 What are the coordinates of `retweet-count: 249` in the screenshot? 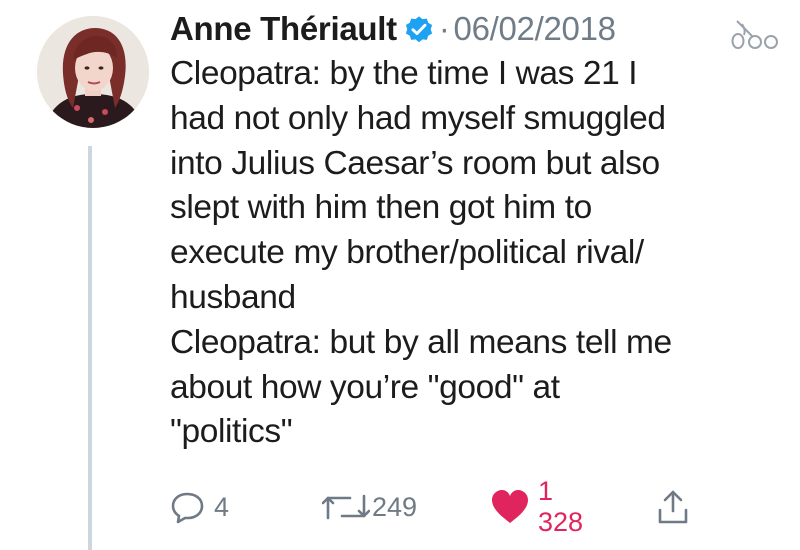 It's located at (395, 506).